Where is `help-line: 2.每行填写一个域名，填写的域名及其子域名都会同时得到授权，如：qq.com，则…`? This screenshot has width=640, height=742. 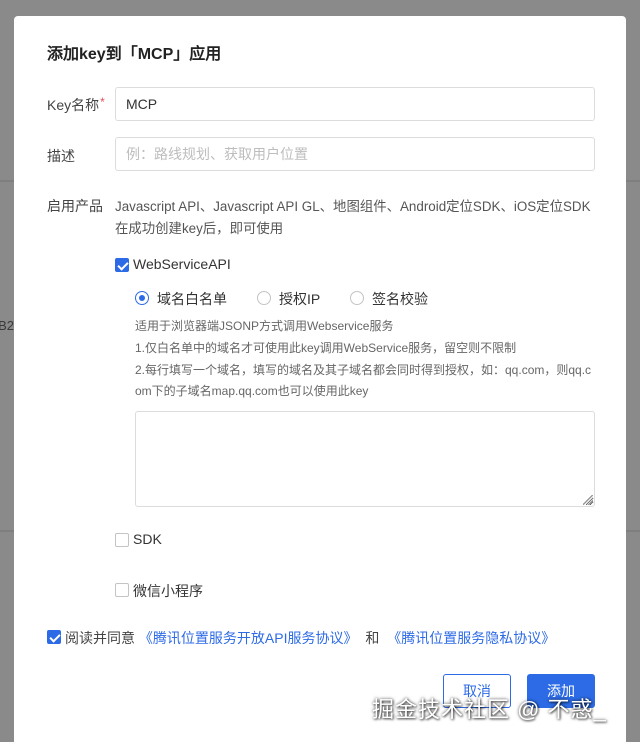 help-line: 2.每行填写一个域名，填写的域名及其子域名都会同时得到授权，如：qq.com，则… is located at coordinates (363, 380).